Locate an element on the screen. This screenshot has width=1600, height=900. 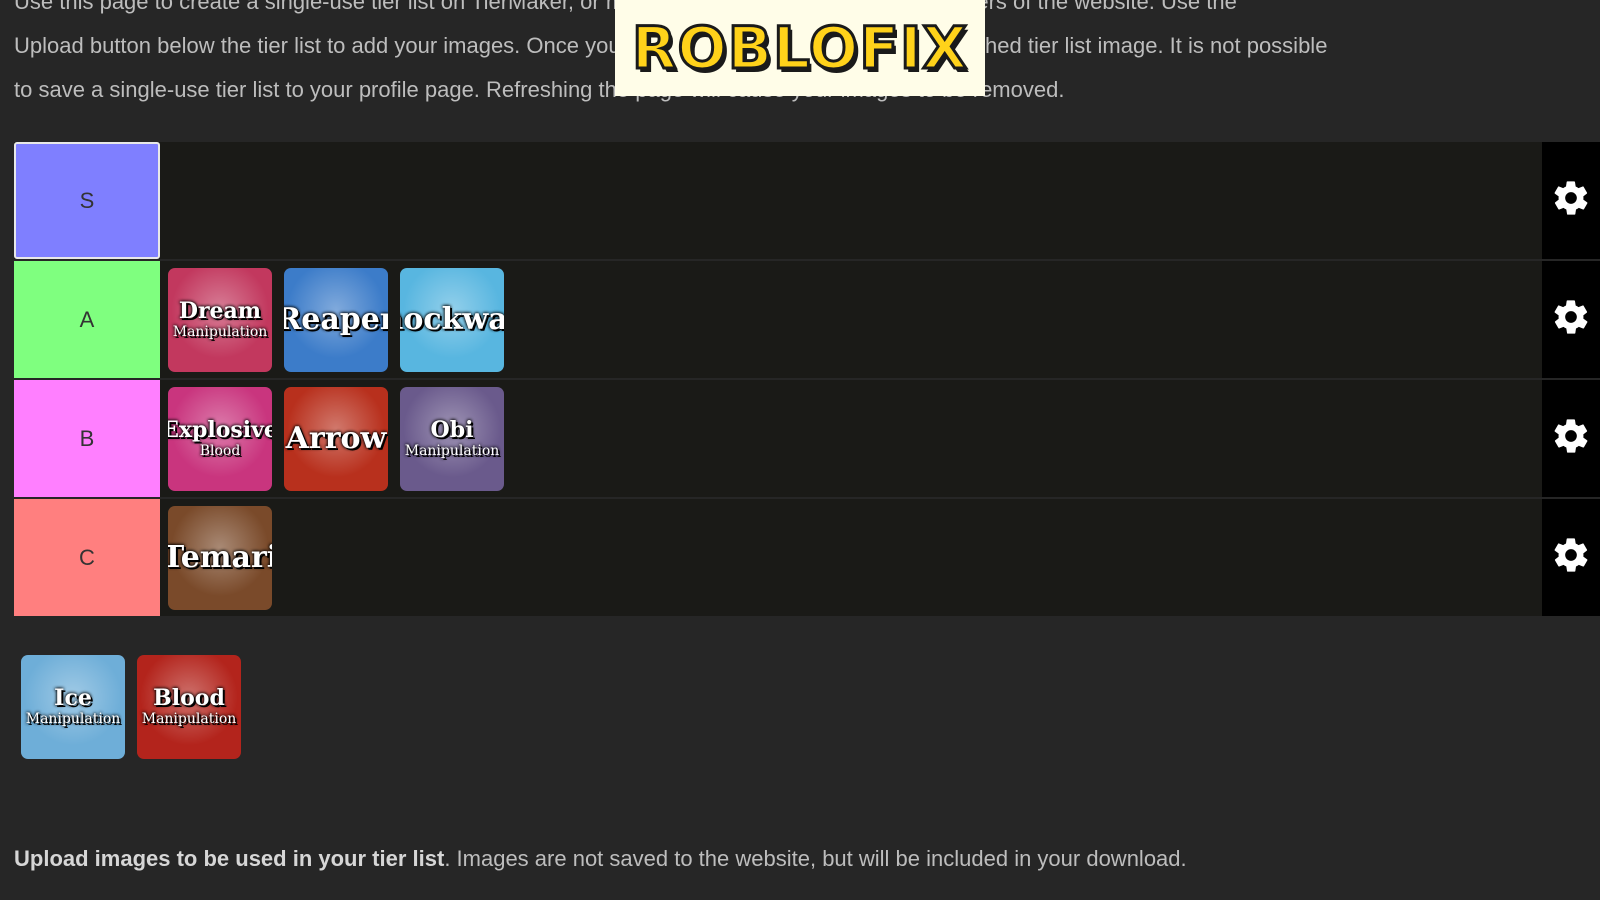
tier-item-image: Ice Manipulation is located at coordinates (73, 707).